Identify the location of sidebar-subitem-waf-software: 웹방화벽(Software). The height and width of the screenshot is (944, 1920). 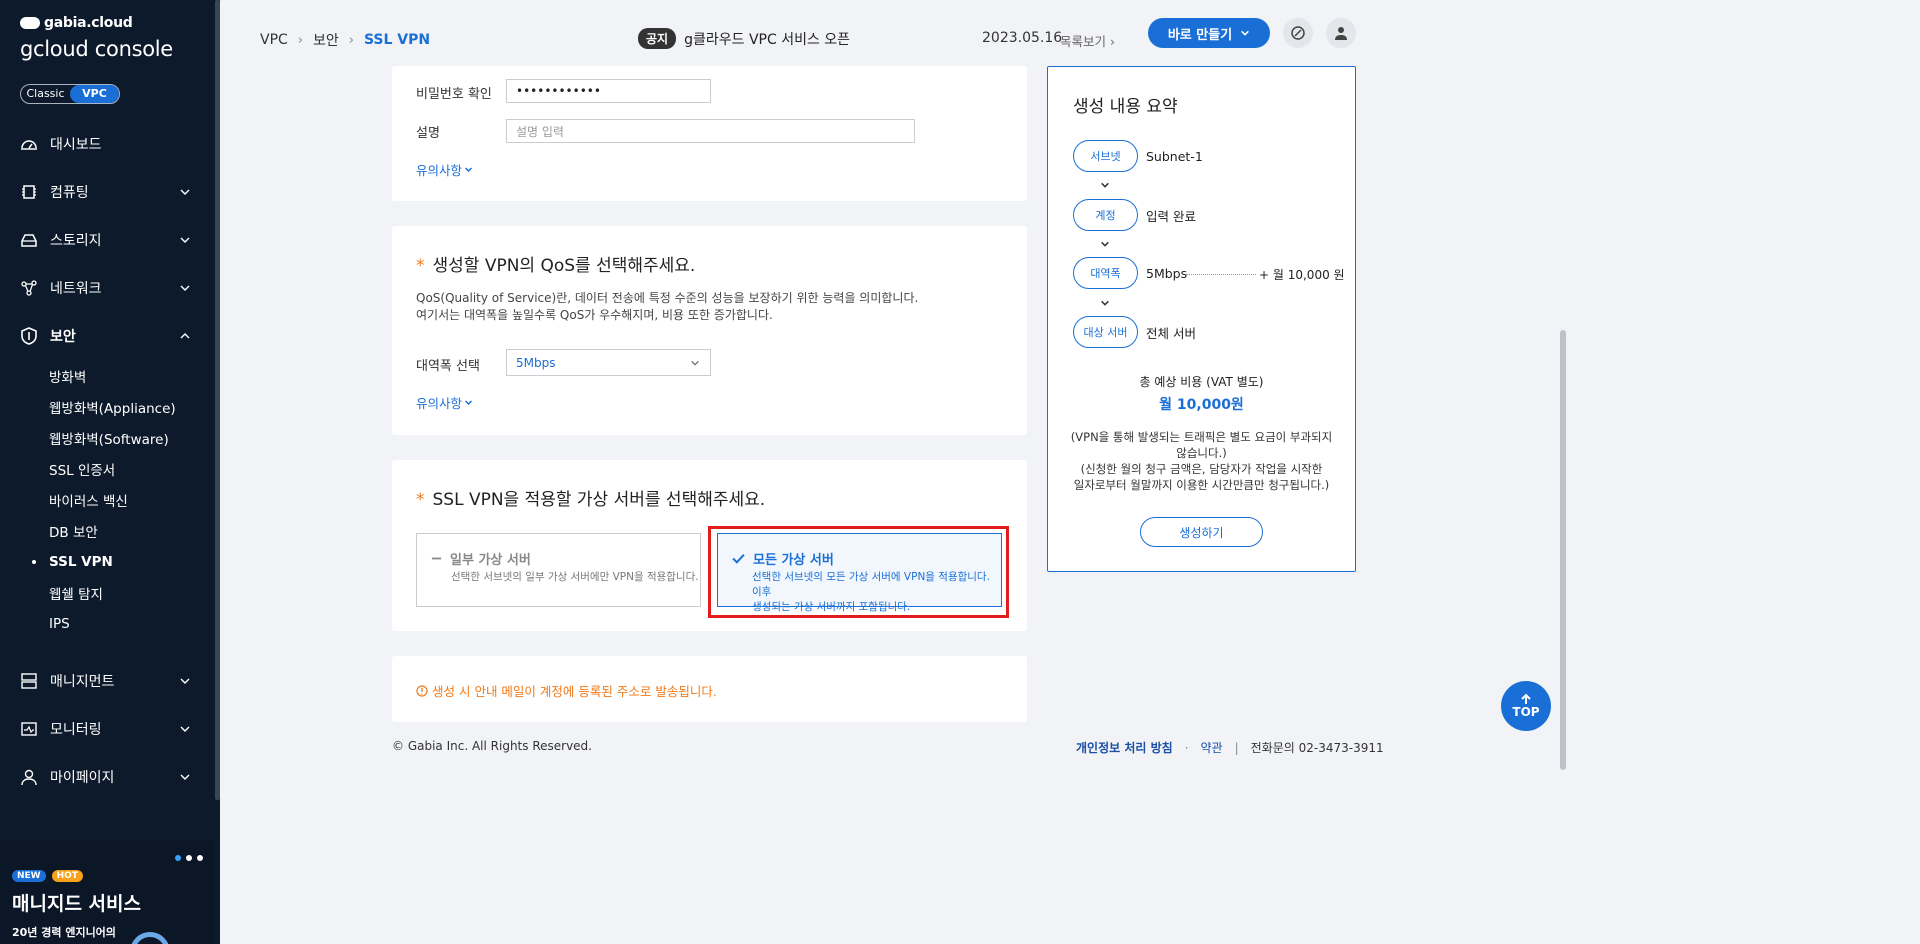
(132, 437).